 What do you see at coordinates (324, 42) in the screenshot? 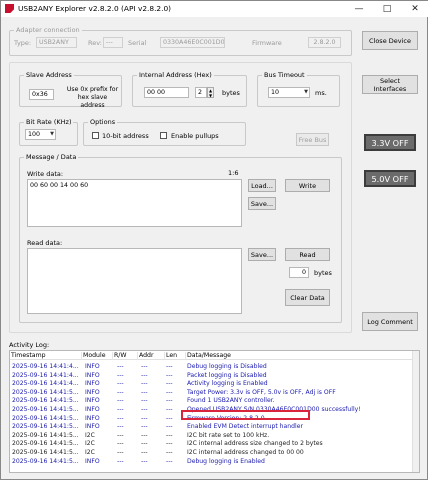
I see `firmware-field: 2.8.2.0` at bounding box center [324, 42].